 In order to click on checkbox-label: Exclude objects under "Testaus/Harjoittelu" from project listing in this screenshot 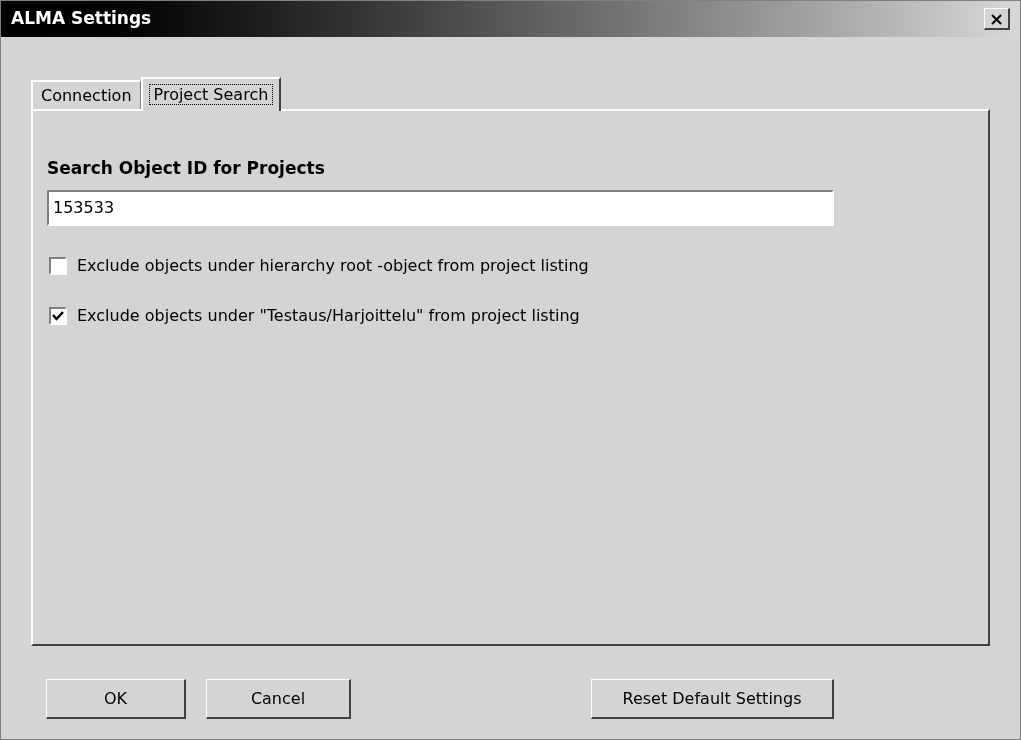, I will do `click(328, 315)`.